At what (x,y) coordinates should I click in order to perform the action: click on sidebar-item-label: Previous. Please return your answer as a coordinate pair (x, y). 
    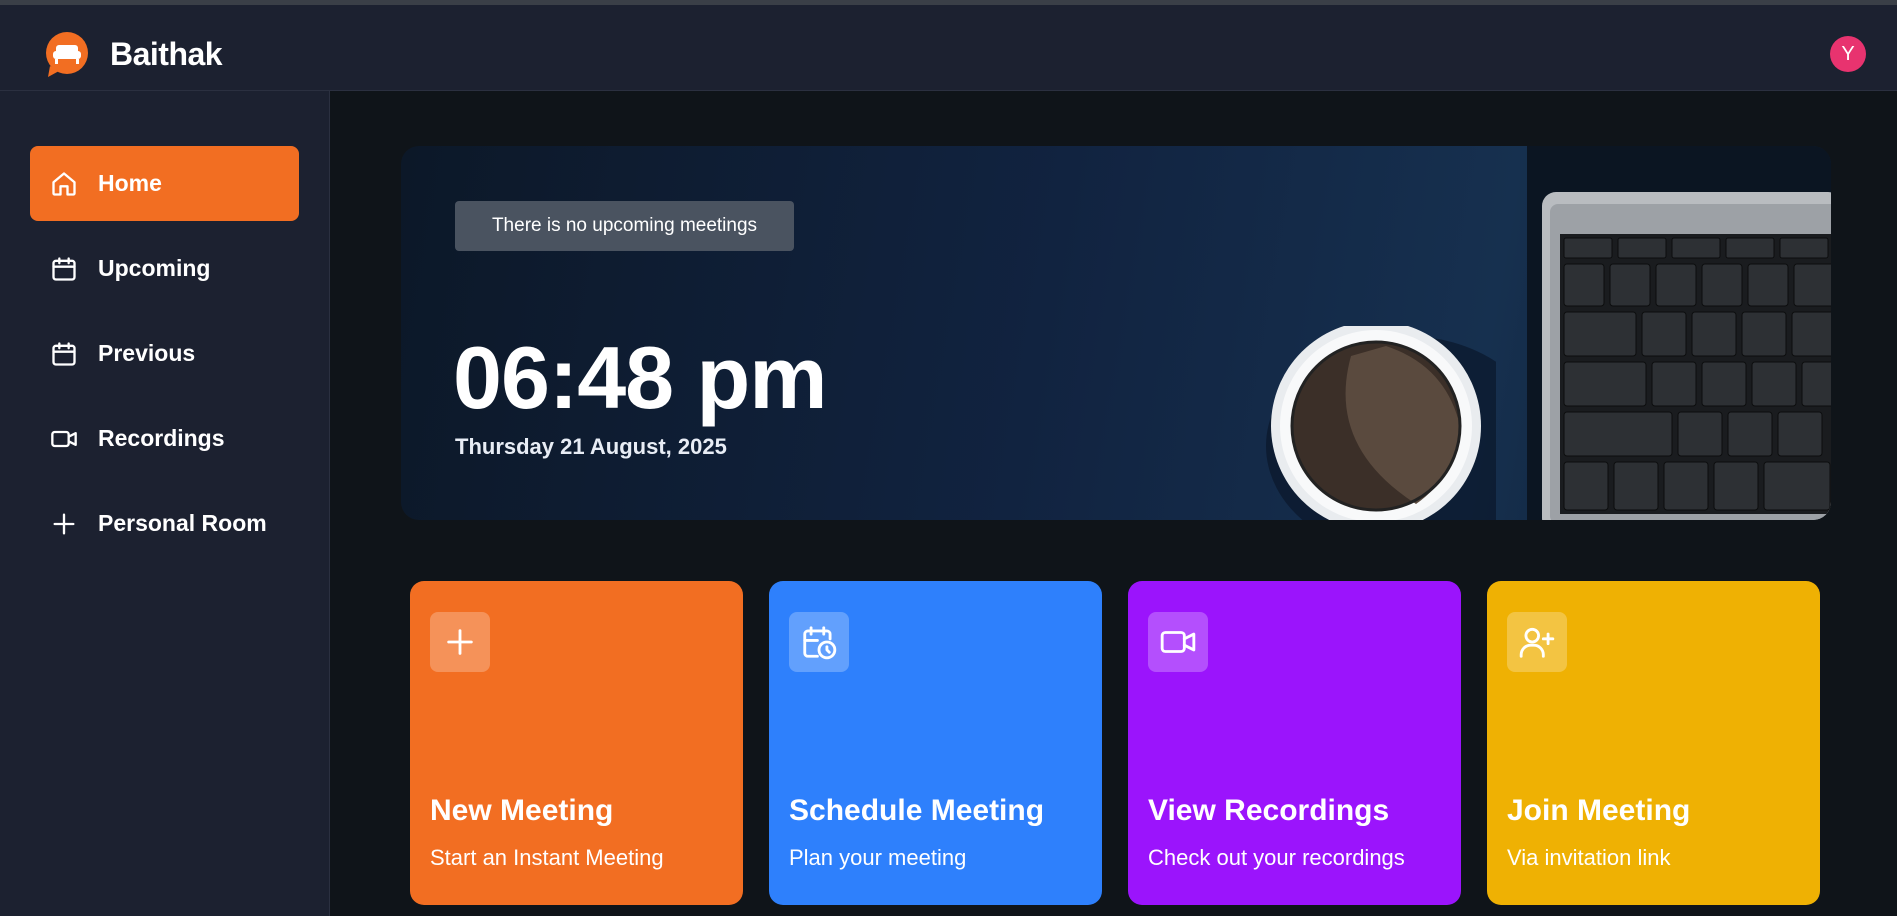
    Looking at the image, I should click on (147, 353).